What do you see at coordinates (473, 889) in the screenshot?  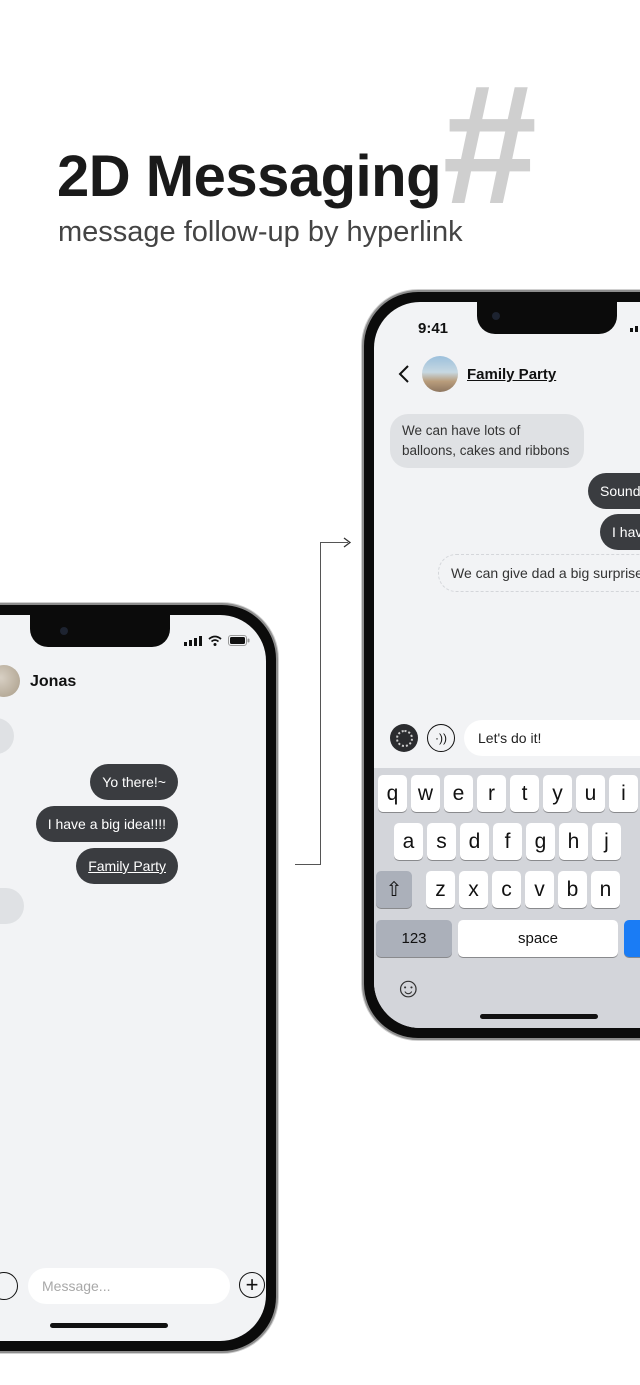 I see `key-x: x` at bounding box center [473, 889].